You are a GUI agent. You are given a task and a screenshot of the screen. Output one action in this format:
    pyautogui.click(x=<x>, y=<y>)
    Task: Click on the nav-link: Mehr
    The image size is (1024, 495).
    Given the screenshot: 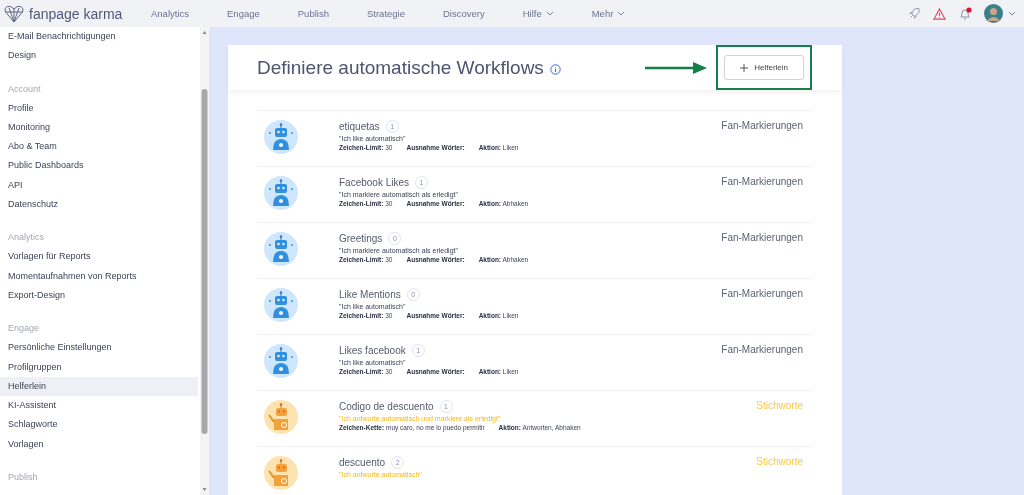 What is the action you would take?
    pyautogui.click(x=608, y=13)
    